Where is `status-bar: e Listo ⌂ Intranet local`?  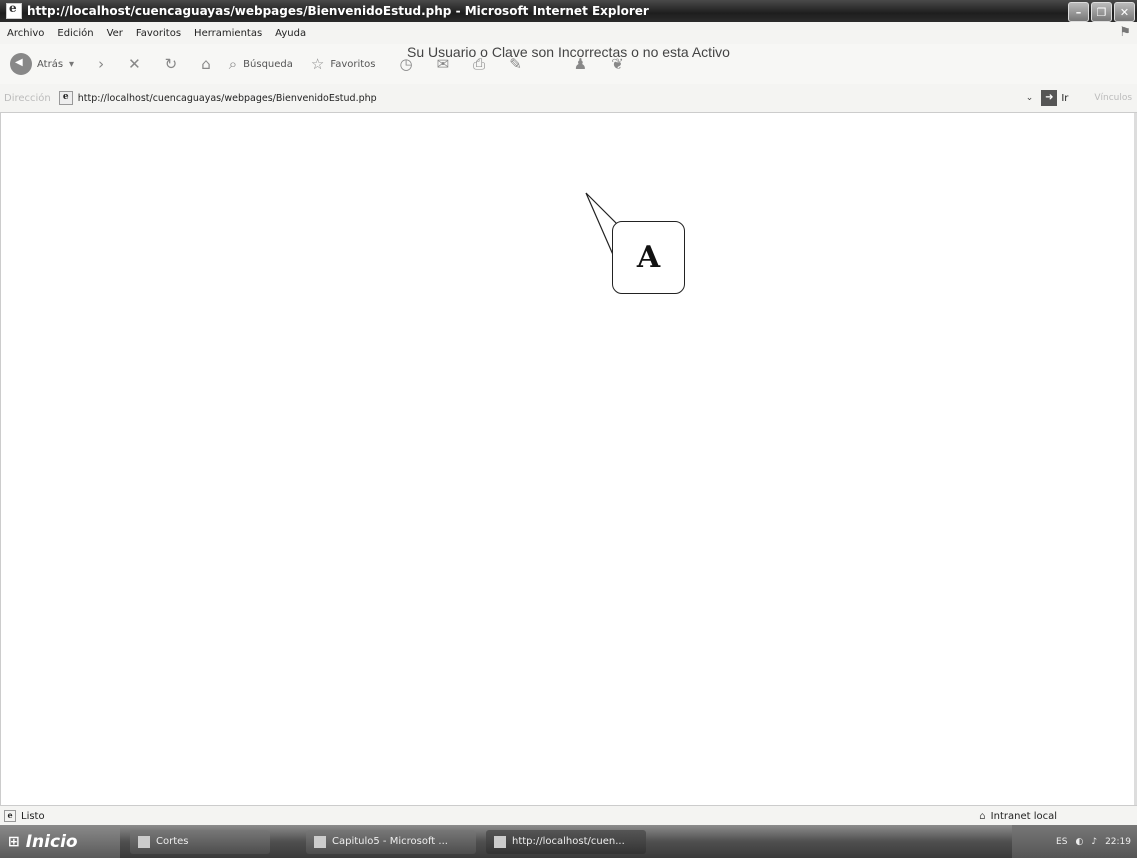
status-bar: e Listo ⌂ Intranet local is located at coordinates (568, 815).